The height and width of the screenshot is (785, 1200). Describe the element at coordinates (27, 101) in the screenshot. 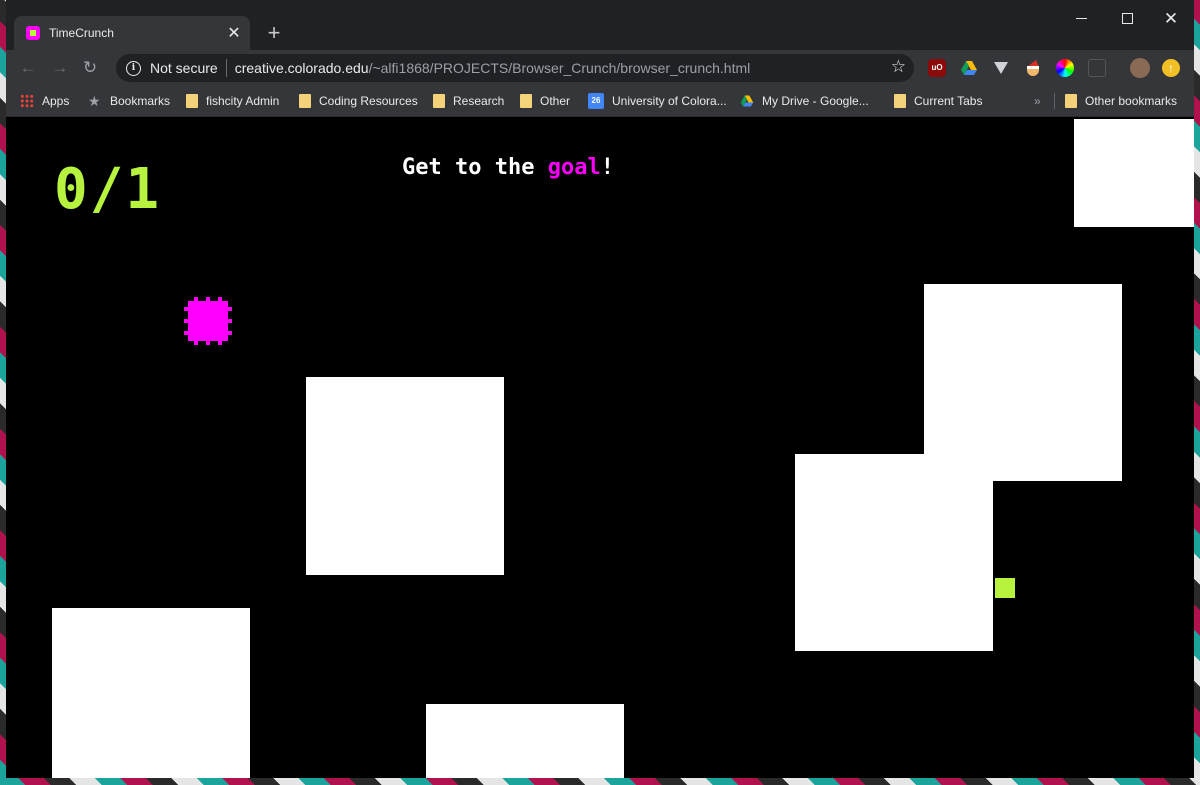

I see `apps-icon` at that location.